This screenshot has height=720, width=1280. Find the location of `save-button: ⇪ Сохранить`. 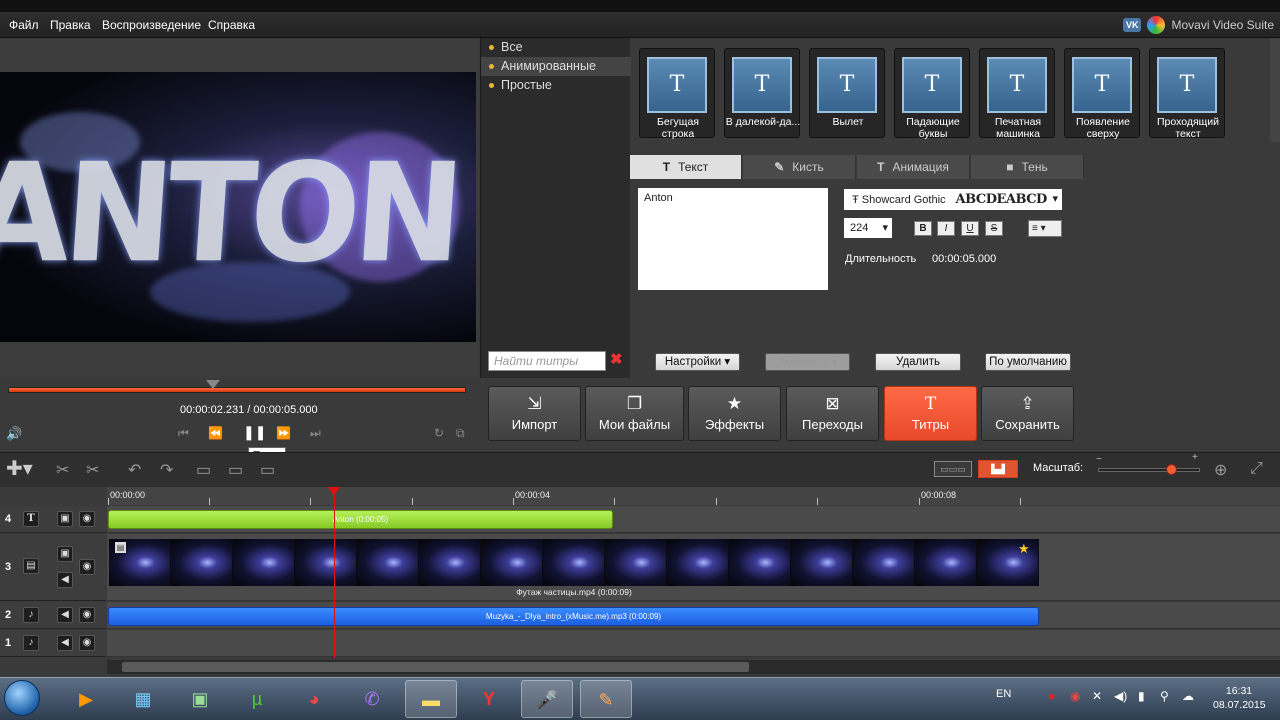

save-button: ⇪ Сохранить is located at coordinates (1027, 413).